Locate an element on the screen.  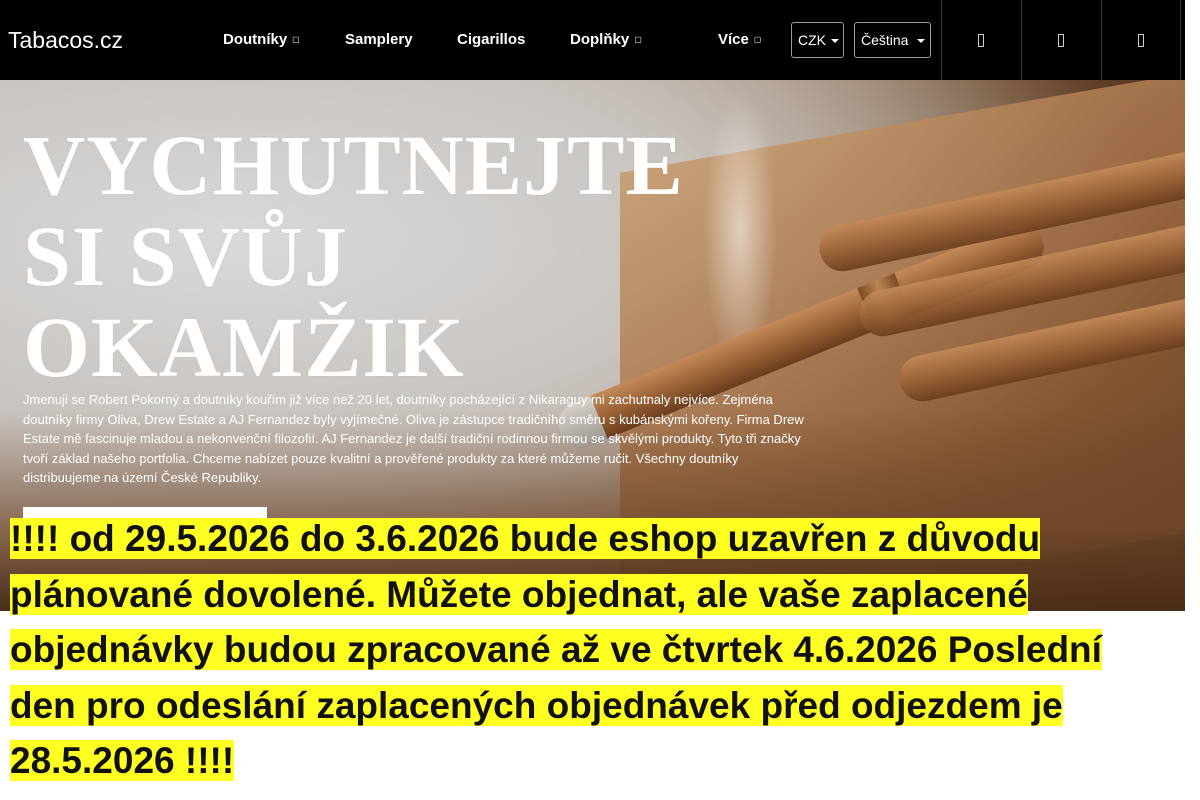
site-logo: Tabacos.cz is located at coordinates (65, 40).